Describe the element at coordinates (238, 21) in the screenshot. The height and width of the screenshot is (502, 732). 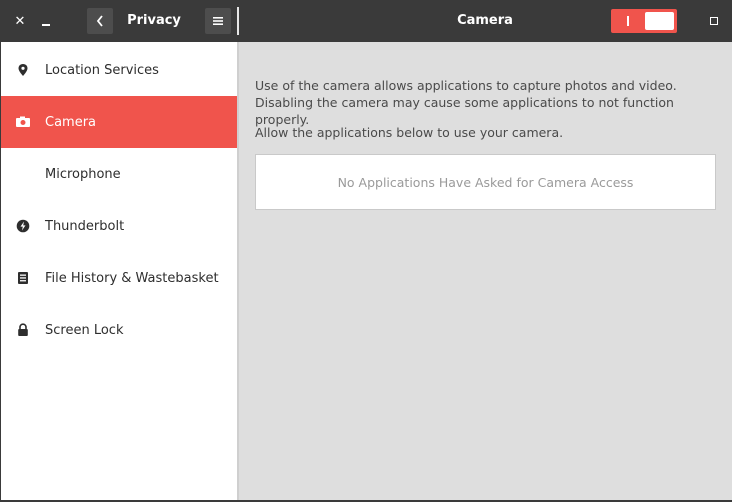
I see `titlebar-separator` at that location.